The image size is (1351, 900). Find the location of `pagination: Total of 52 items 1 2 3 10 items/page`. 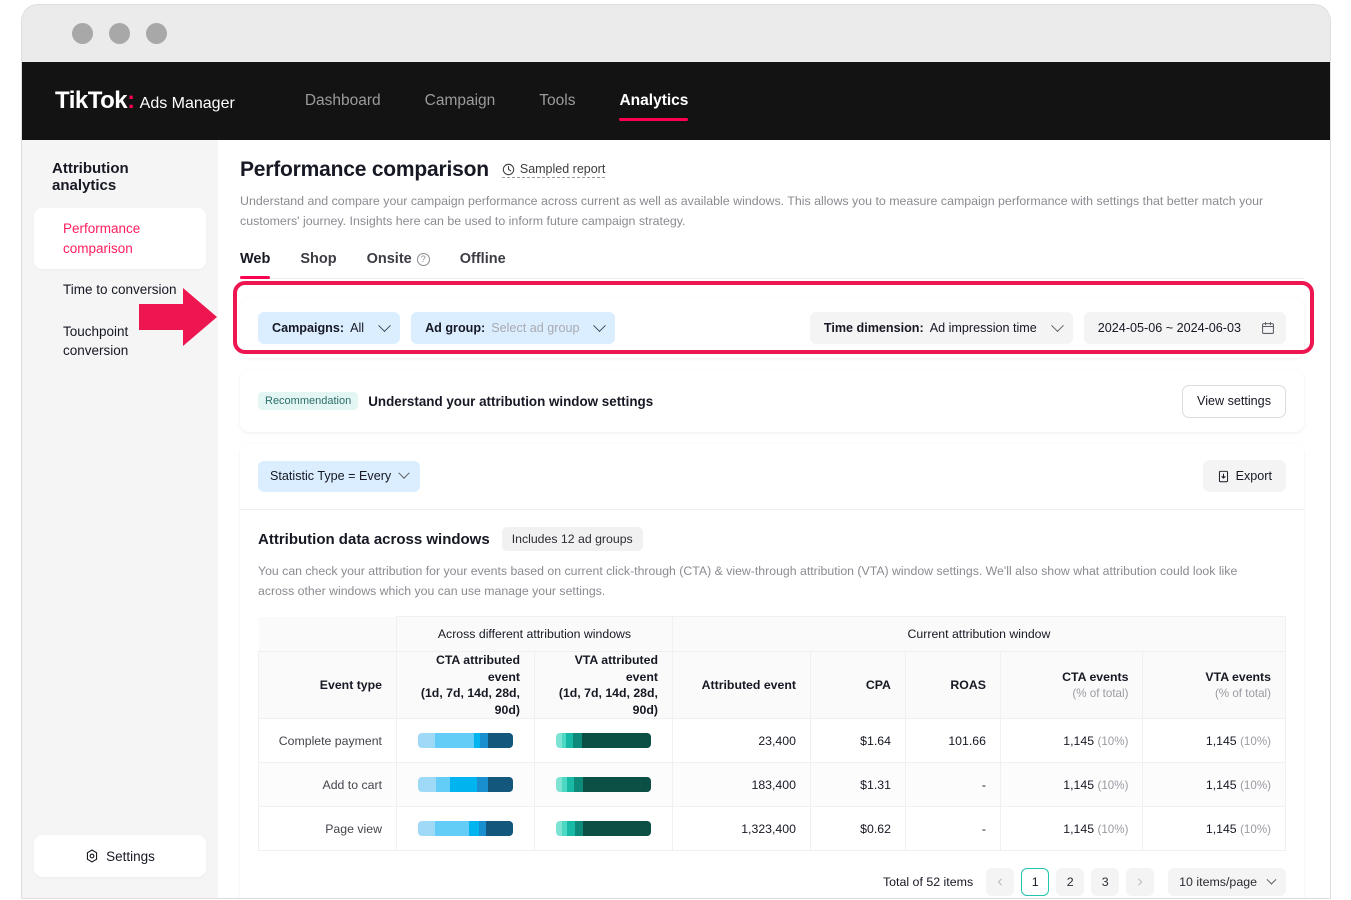

pagination: Total of 52 items 1 2 3 10 items/page is located at coordinates (772, 882).